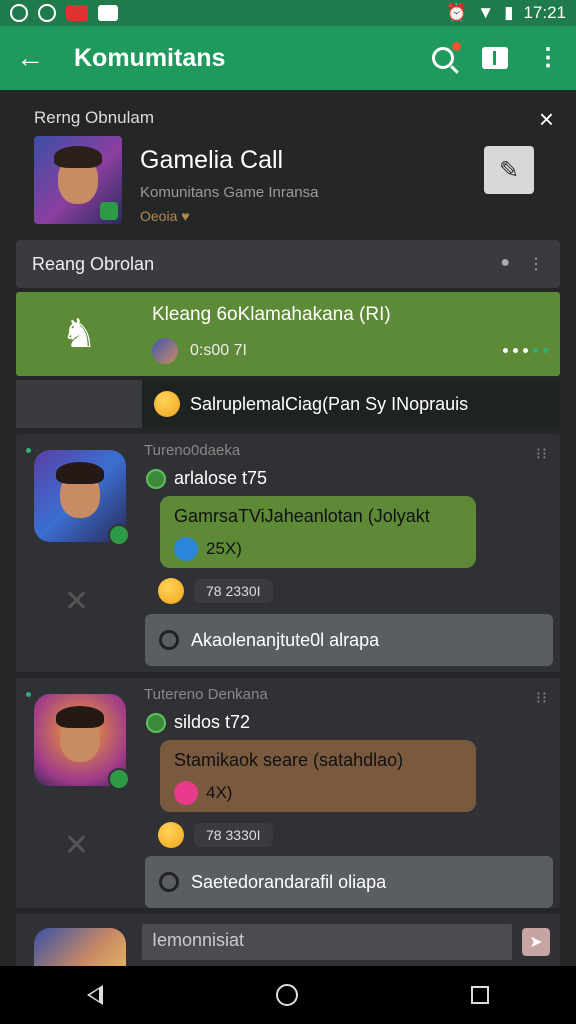  What do you see at coordinates (457, 12) in the screenshot?
I see `alarm-icon: ⏰` at bounding box center [457, 12].